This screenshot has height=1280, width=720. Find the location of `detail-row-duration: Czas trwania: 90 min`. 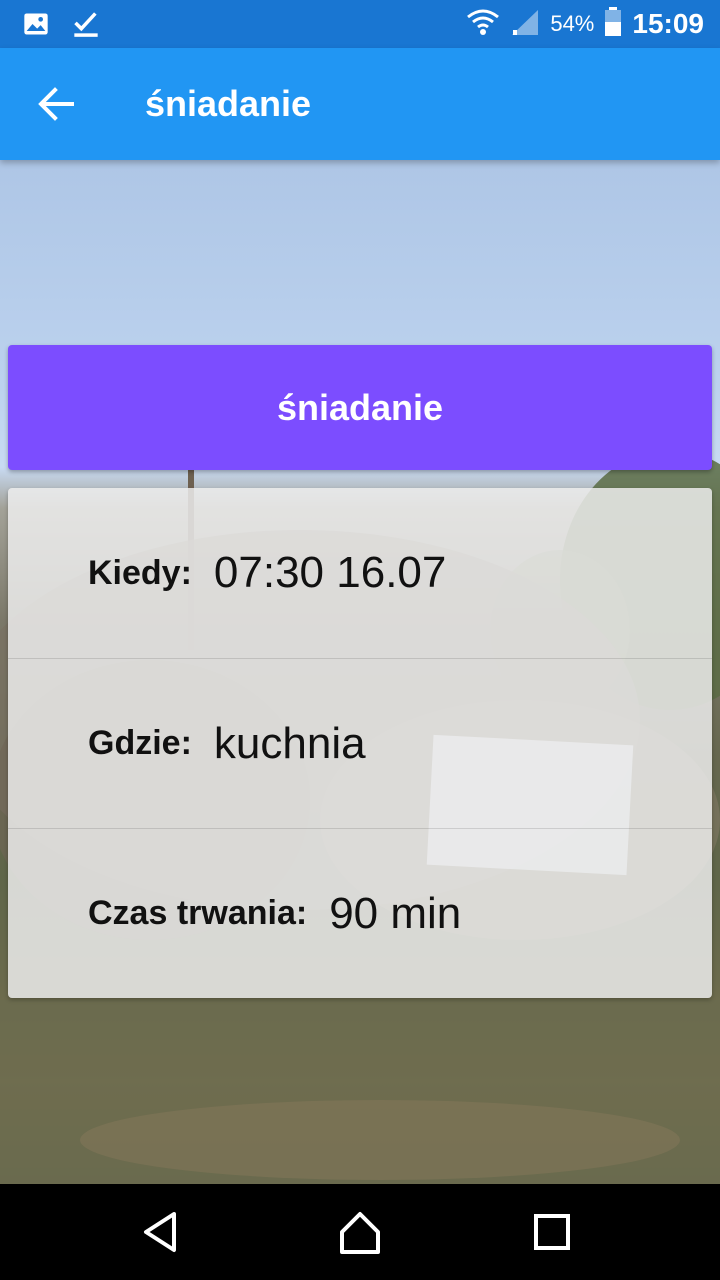

detail-row-duration: Czas trwania: 90 min is located at coordinates (360, 913).